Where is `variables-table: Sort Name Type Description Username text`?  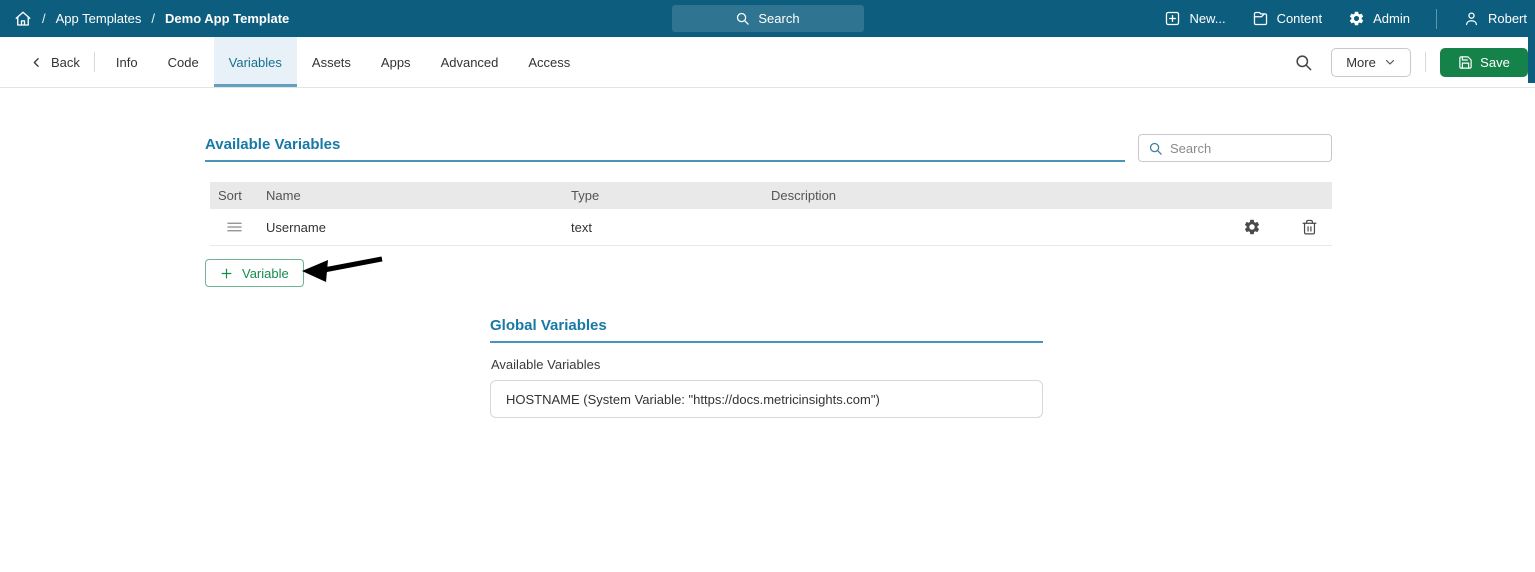
variables-table: Sort Name Type Description Username text is located at coordinates (771, 214).